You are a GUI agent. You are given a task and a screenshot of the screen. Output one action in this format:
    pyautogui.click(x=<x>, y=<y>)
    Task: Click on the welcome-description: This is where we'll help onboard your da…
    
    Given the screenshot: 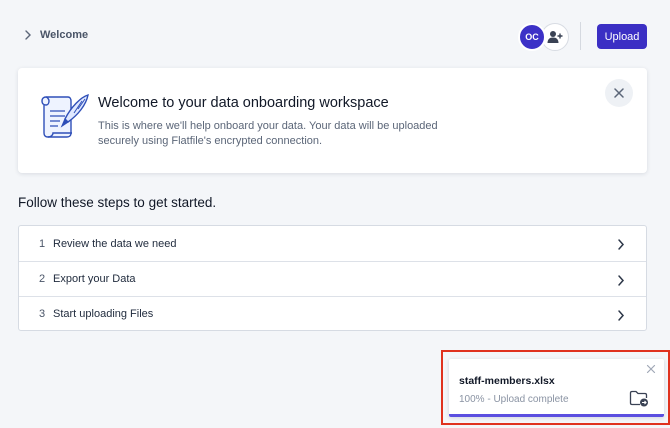 What is the action you would take?
    pyautogui.click(x=268, y=133)
    